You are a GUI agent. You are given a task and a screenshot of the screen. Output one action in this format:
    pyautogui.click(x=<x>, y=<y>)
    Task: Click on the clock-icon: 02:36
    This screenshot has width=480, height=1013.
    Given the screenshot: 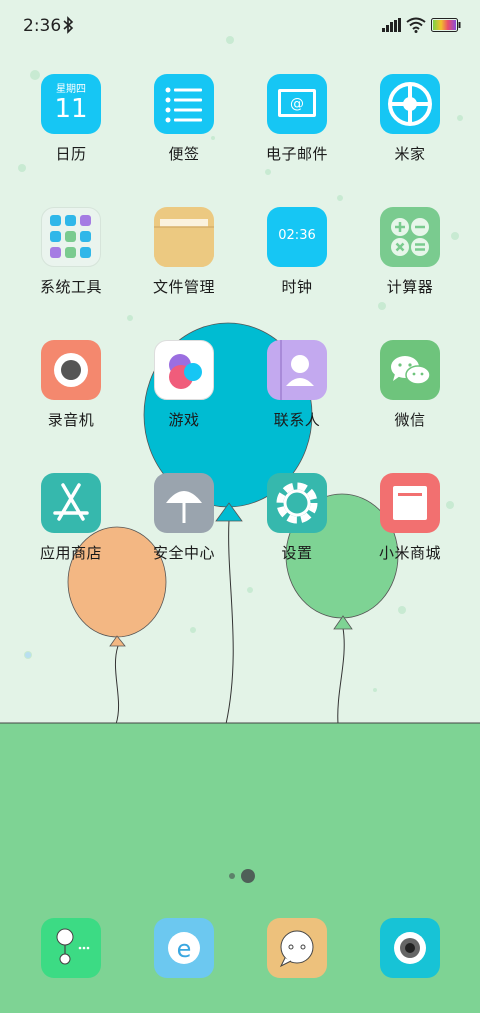 What is the action you would take?
    pyautogui.click(x=297, y=237)
    